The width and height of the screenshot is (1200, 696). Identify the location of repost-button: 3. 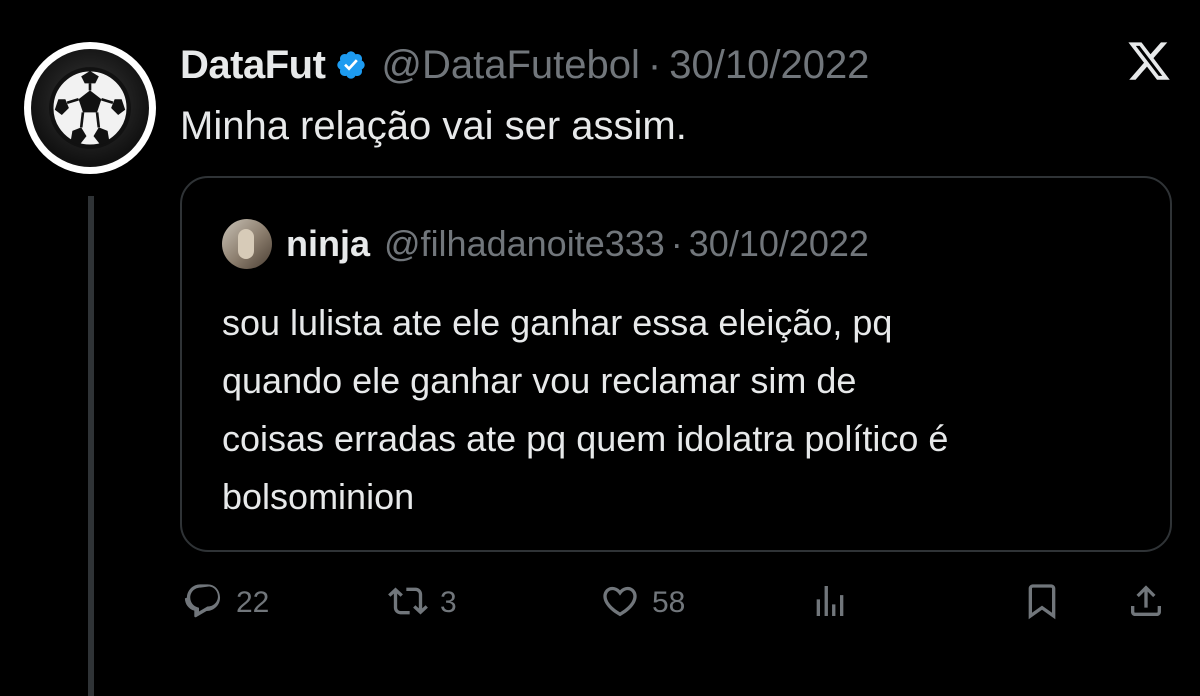
(422, 603).